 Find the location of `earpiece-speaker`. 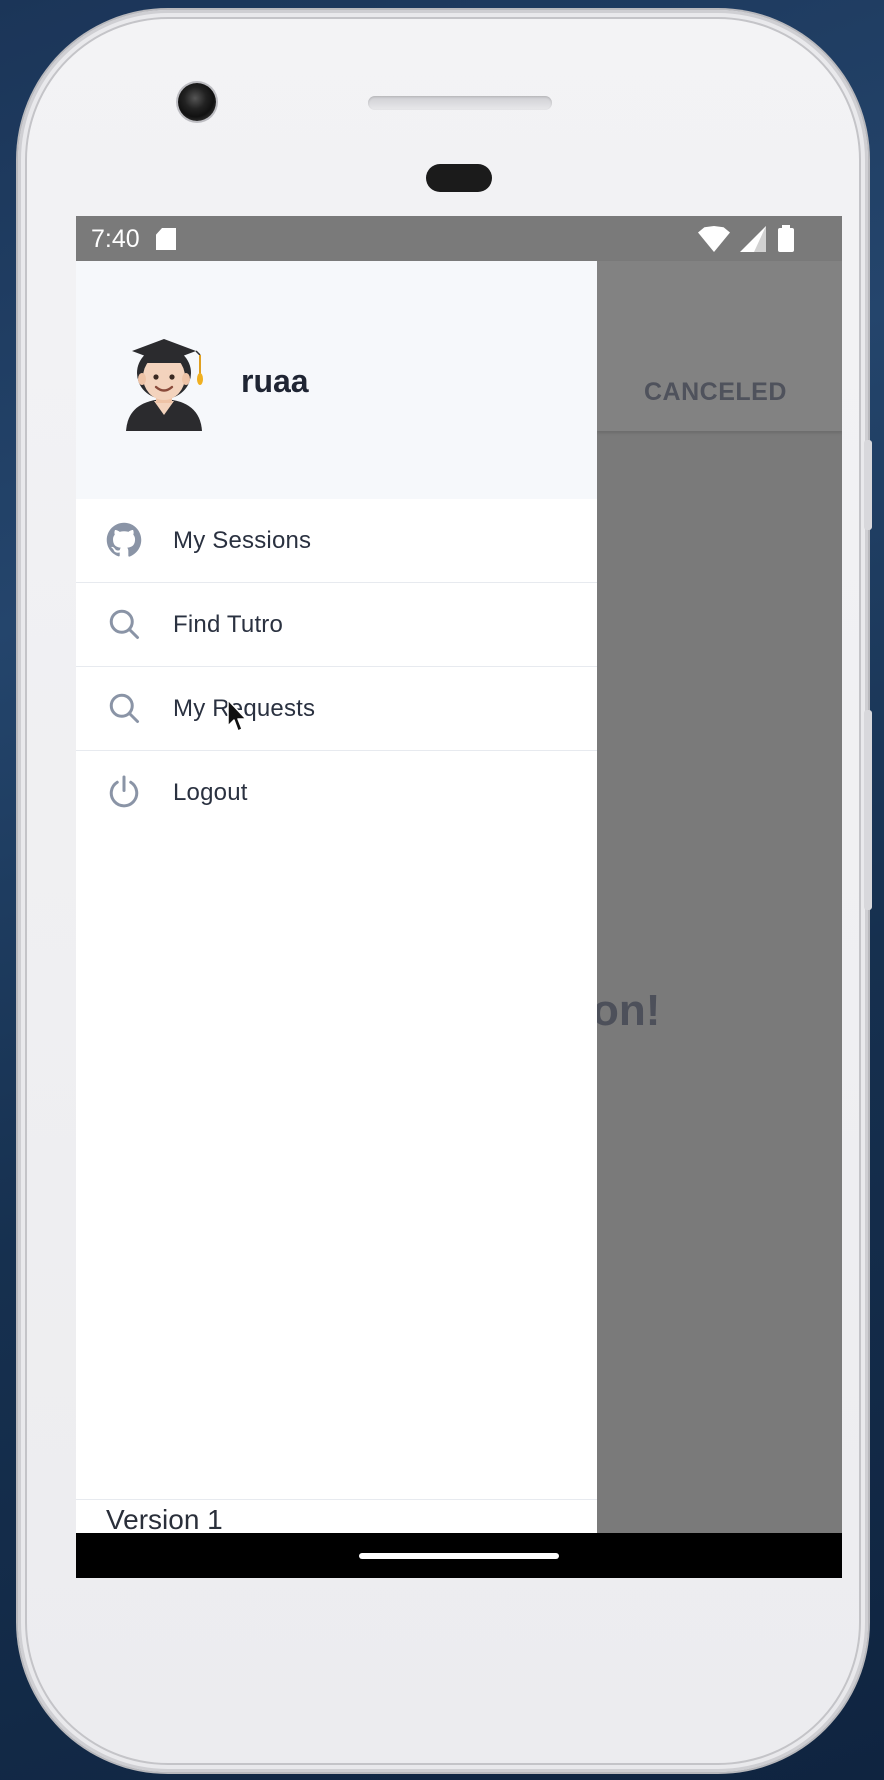

earpiece-speaker is located at coordinates (460, 103).